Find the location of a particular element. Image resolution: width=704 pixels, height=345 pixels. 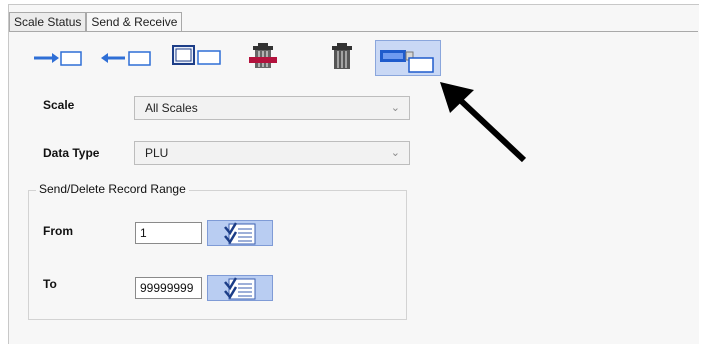

usb-transfer-button is located at coordinates (408, 58).